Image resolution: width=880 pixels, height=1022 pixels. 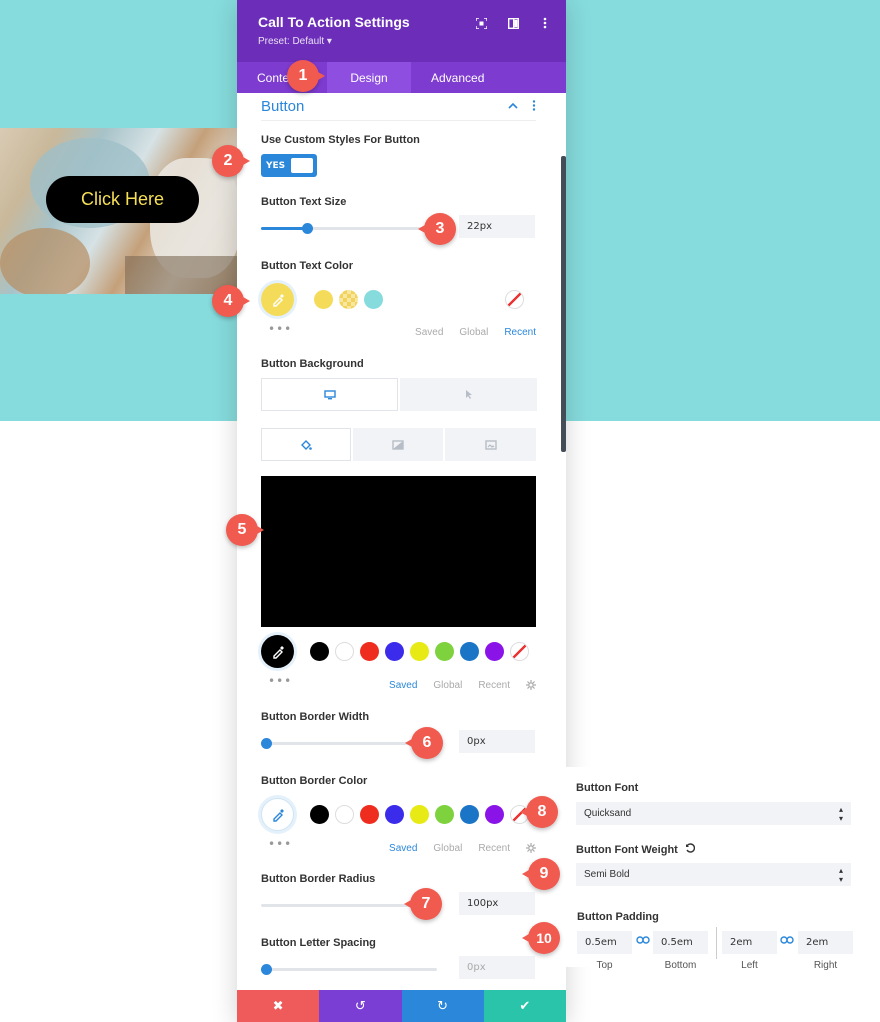 What do you see at coordinates (280, 681) in the screenshot?
I see `more-bg-colors-icon: •••` at bounding box center [280, 681].